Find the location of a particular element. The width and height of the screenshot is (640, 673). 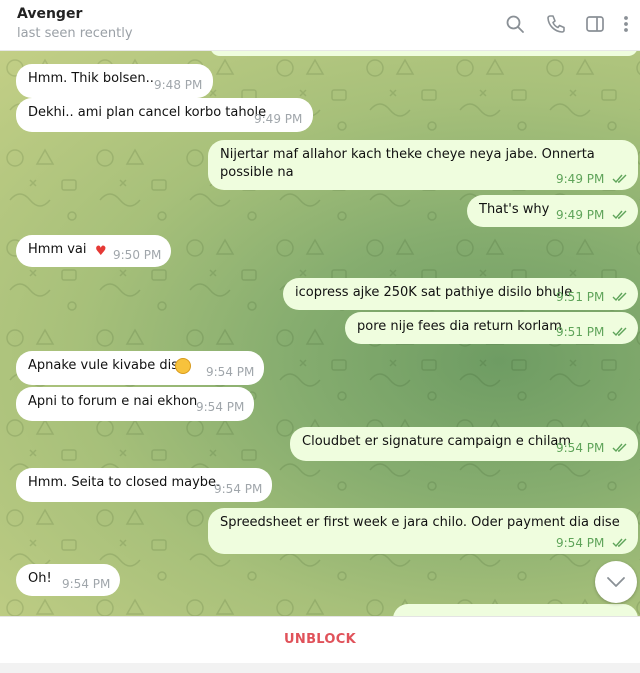

bottom-bar: UNBLOCK is located at coordinates (320, 640).